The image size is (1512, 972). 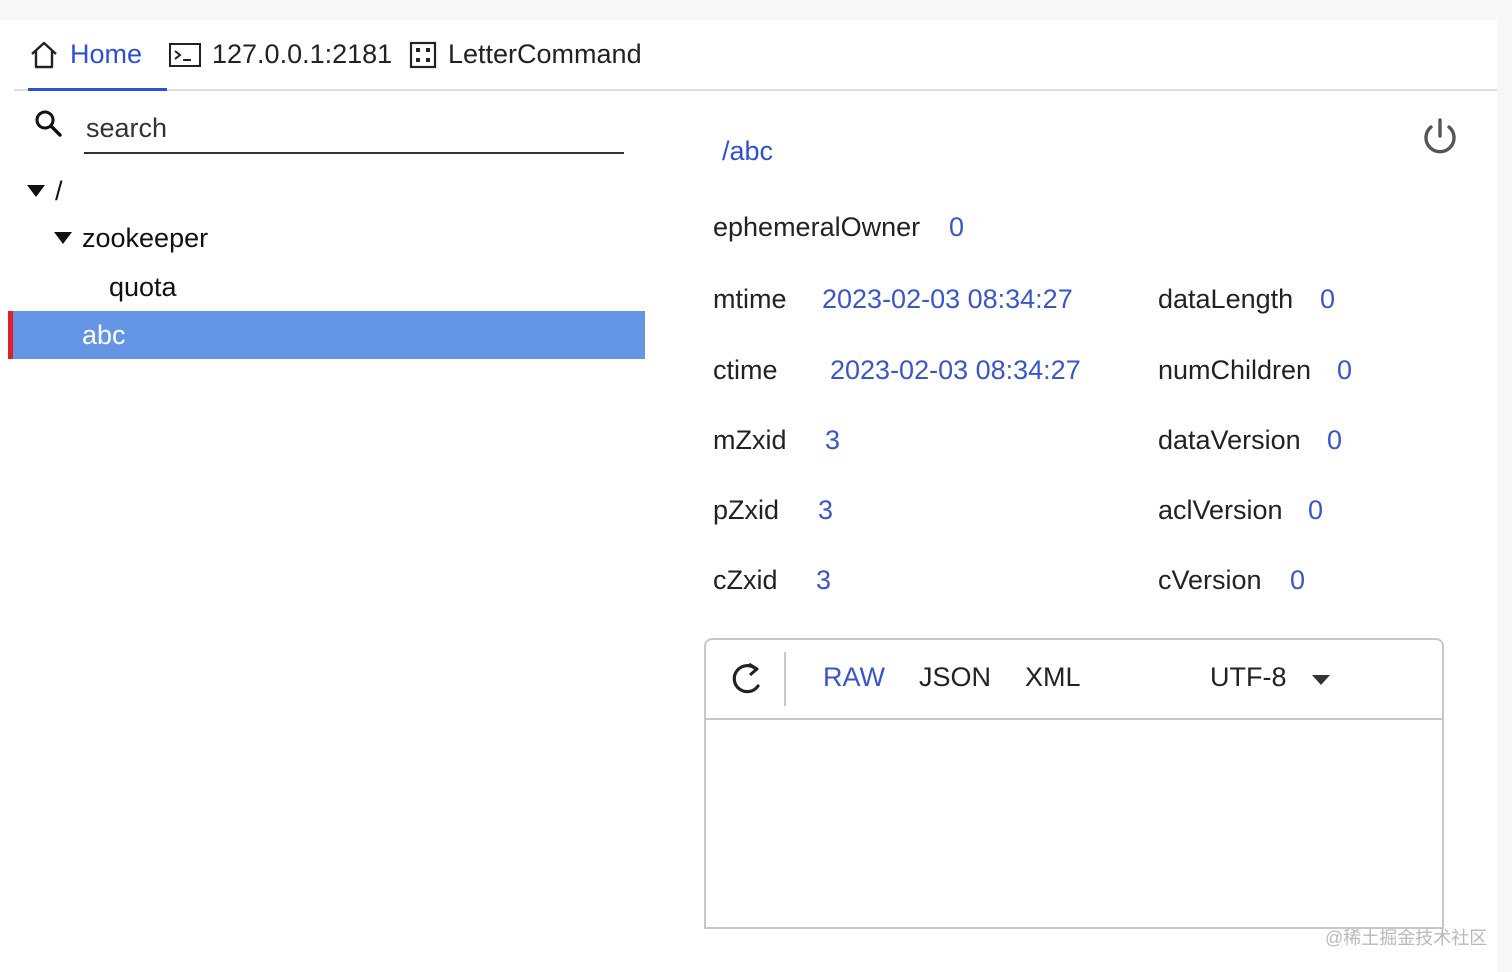 I want to click on tab-home: Home, so click(x=97, y=55).